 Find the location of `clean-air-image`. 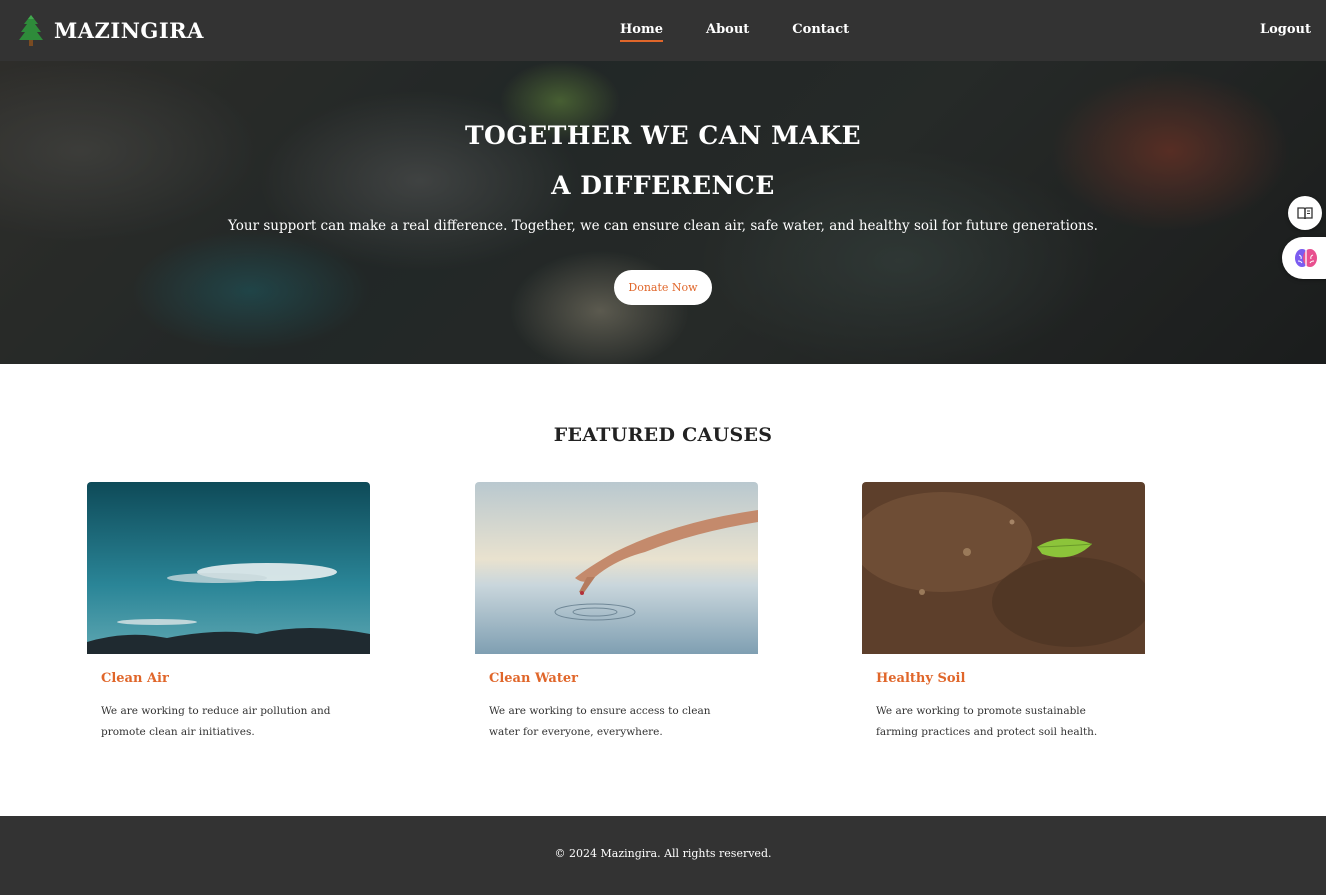

clean-air-image is located at coordinates (228, 568).